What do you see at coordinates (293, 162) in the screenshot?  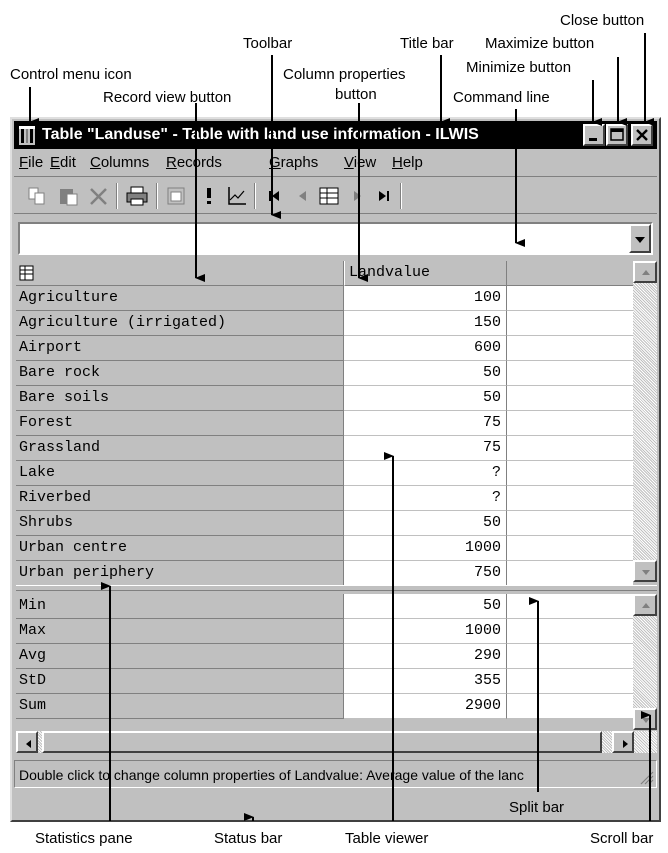 I see `menu-graphs: Graphs` at bounding box center [293, 162].